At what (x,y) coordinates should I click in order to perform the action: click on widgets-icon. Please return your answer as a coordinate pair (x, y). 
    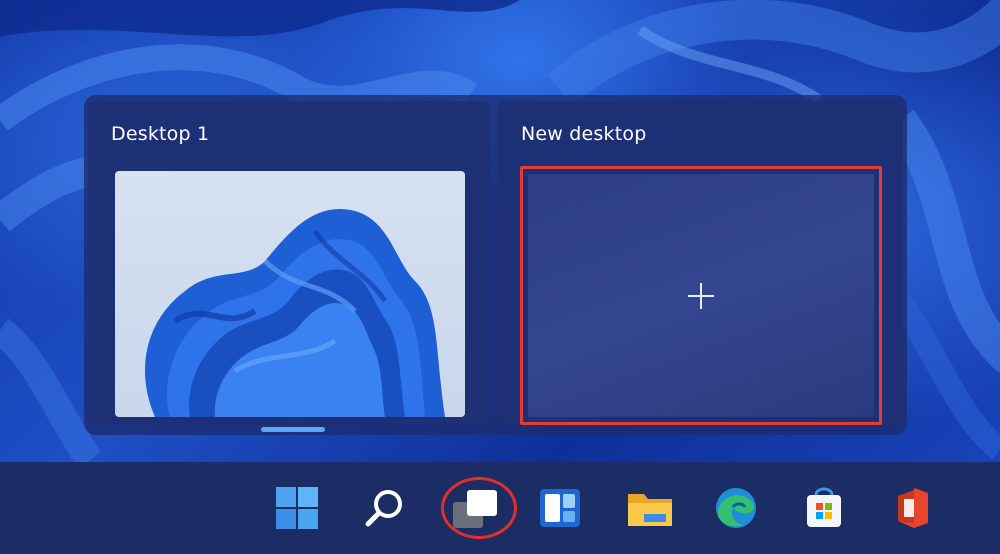
    Looking at the image, I should click on (560, 508).